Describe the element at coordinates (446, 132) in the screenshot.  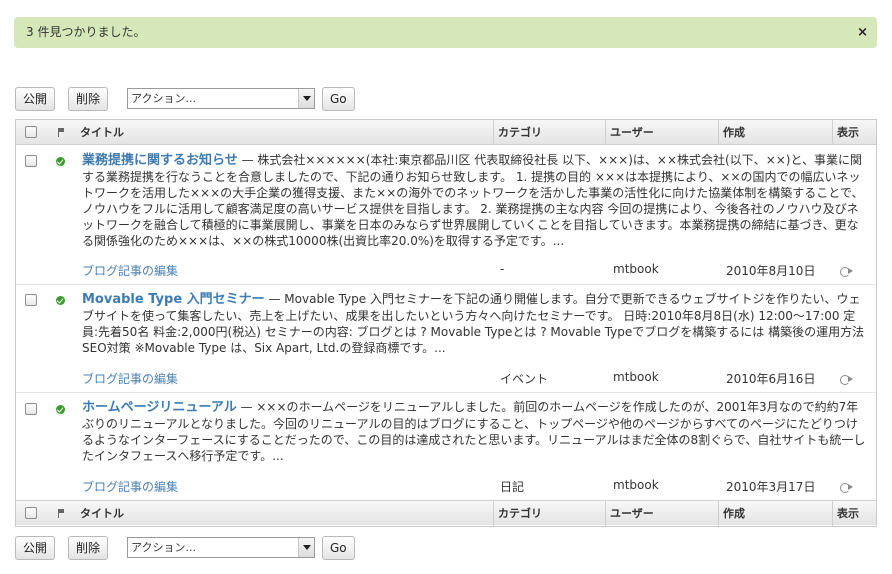
I see `table-header: タイトル カテゴリ ユーザー 作成 表示` at that location.